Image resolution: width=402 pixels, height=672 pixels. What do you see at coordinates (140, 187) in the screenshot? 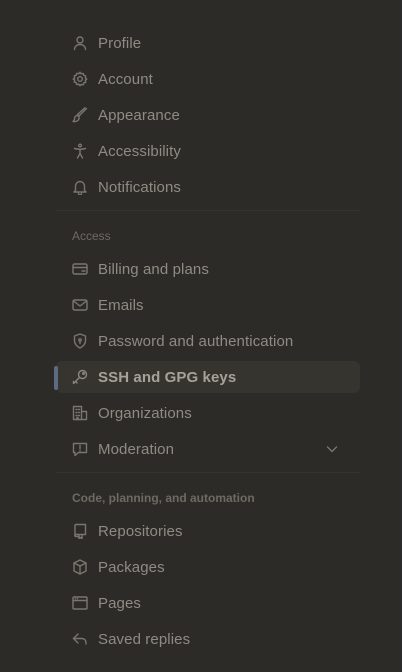
I see `sidebar-item-label: Notifications` at bounding box center [140, 187].